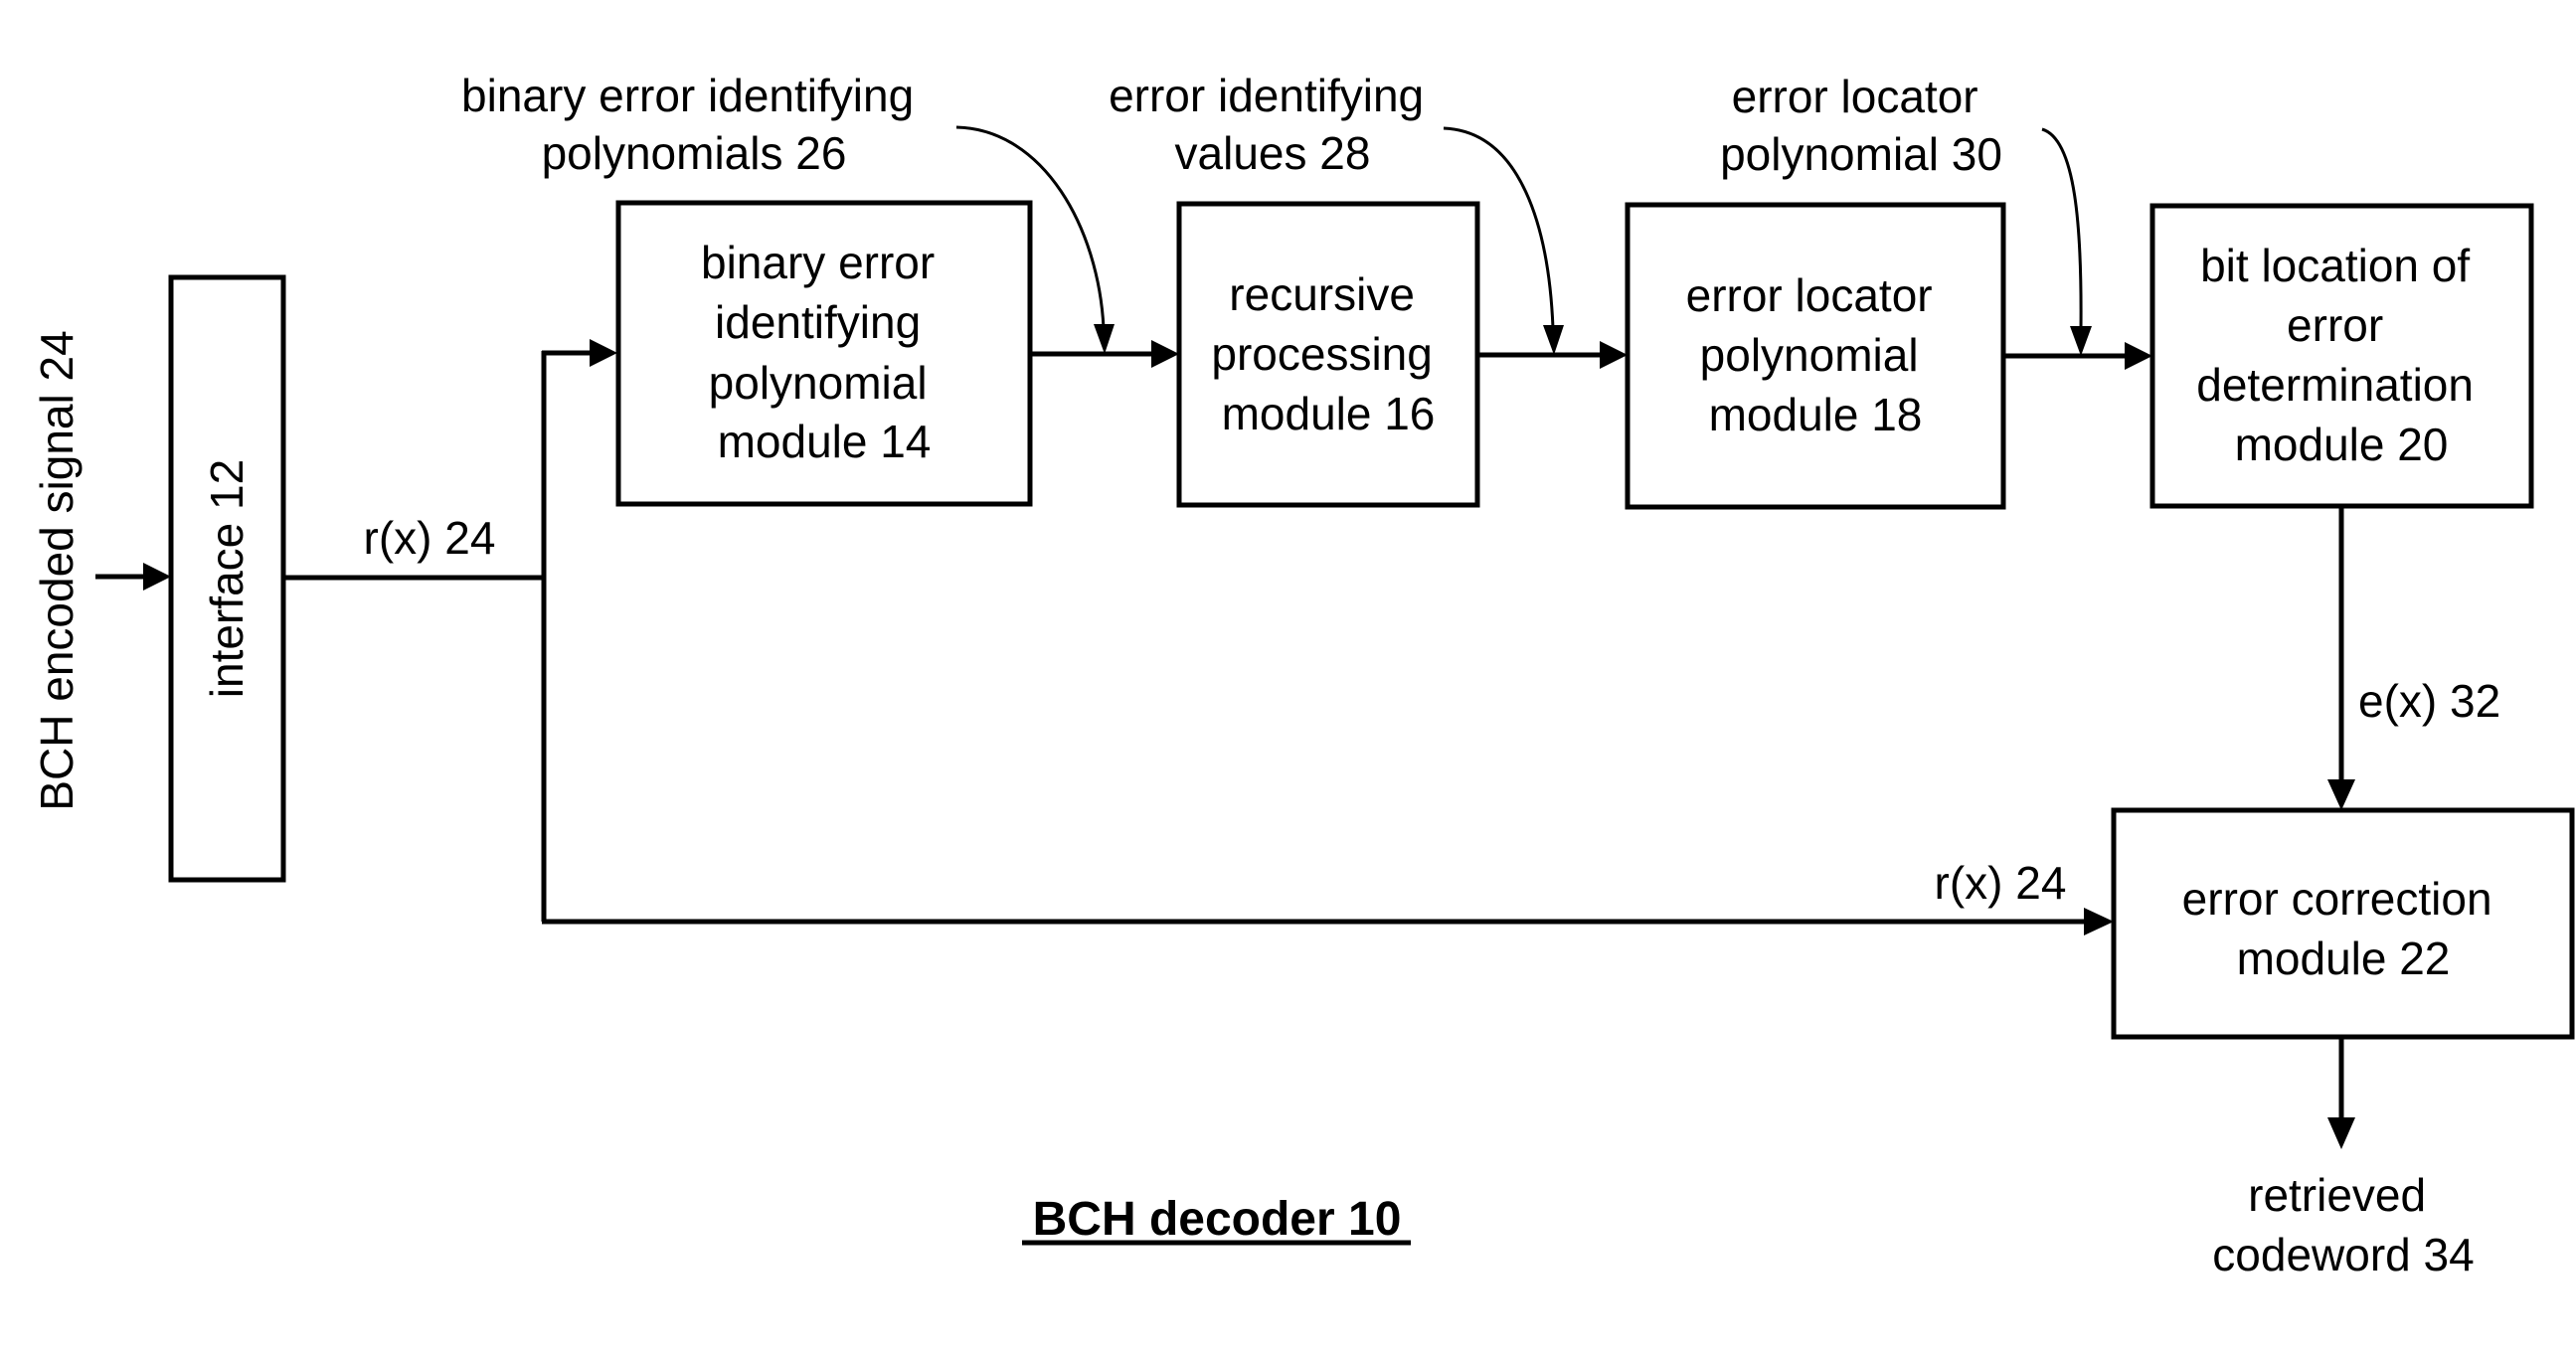 Image resolution: width=2576 pixels, height=1358 pixels. What do you see at coordinates (1273, 124) in the screenshot?
I see `values-28-label: error identifying values 28` at bounding box center [1273, 124].